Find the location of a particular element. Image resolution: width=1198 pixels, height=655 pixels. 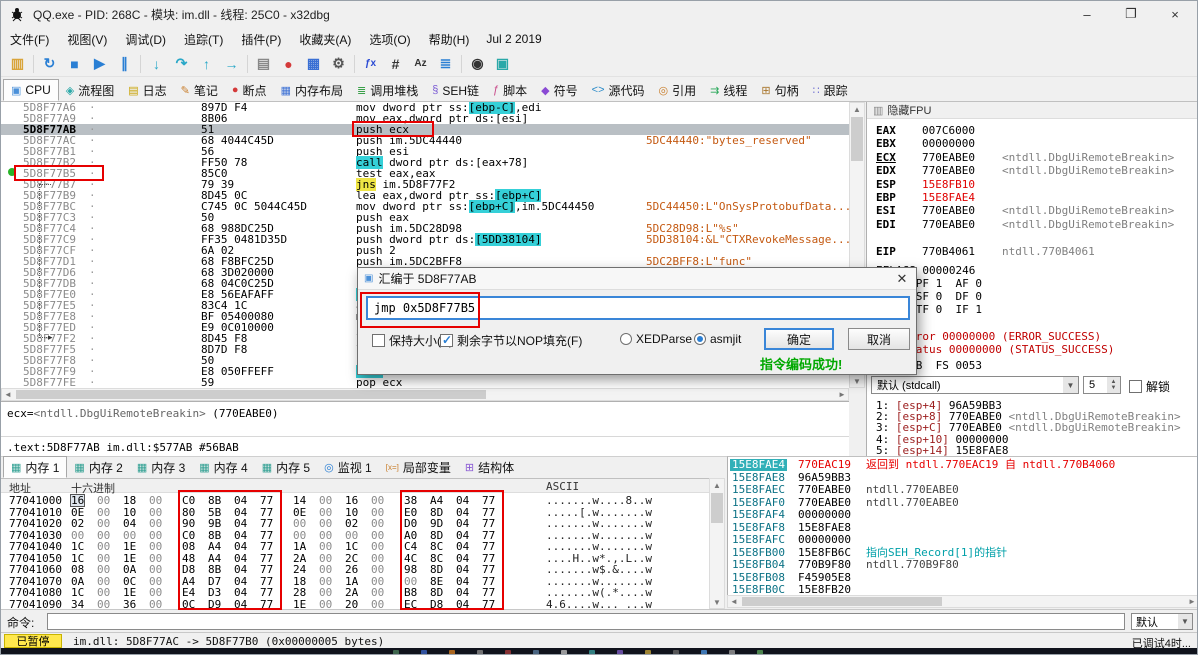

command-input is located at coordinates (586, 621).